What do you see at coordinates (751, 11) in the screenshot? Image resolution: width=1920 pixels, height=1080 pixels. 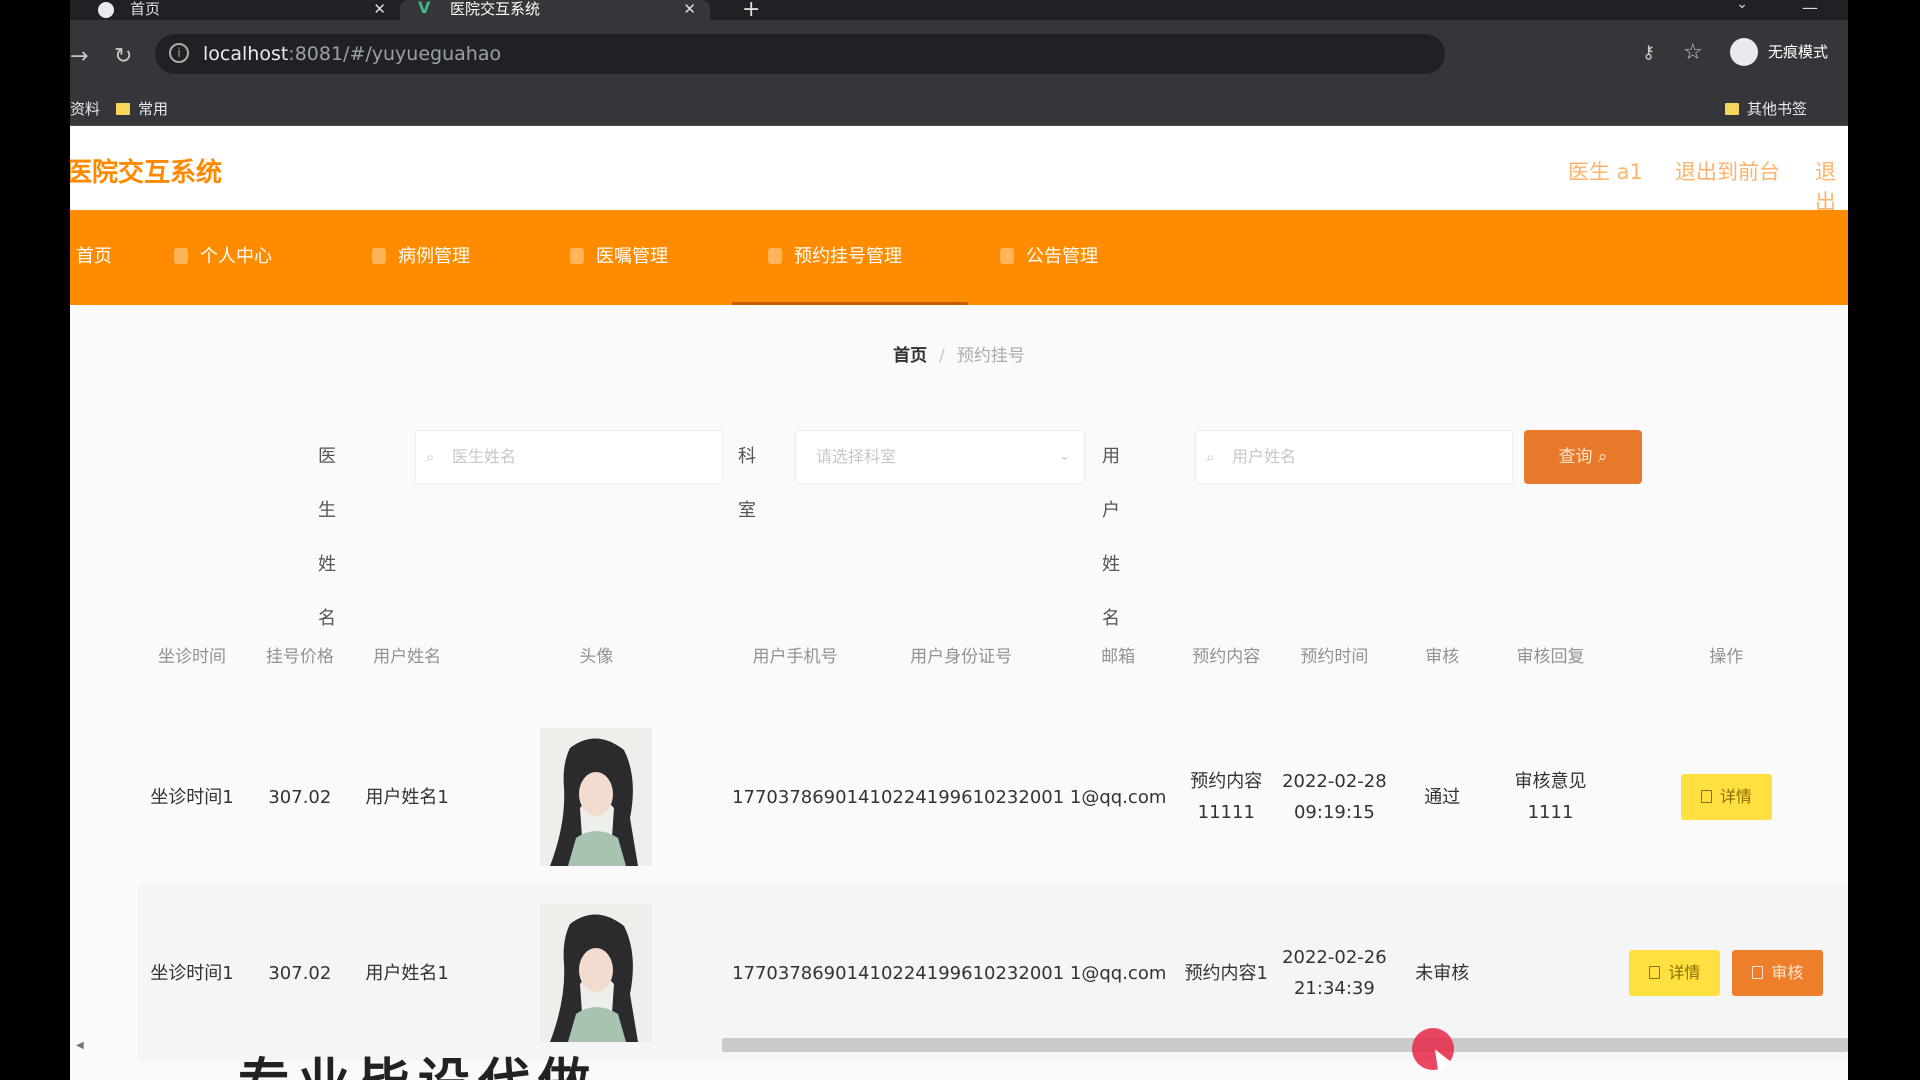 I see `new-tab-icon: +` at bounding box center [751, 11].